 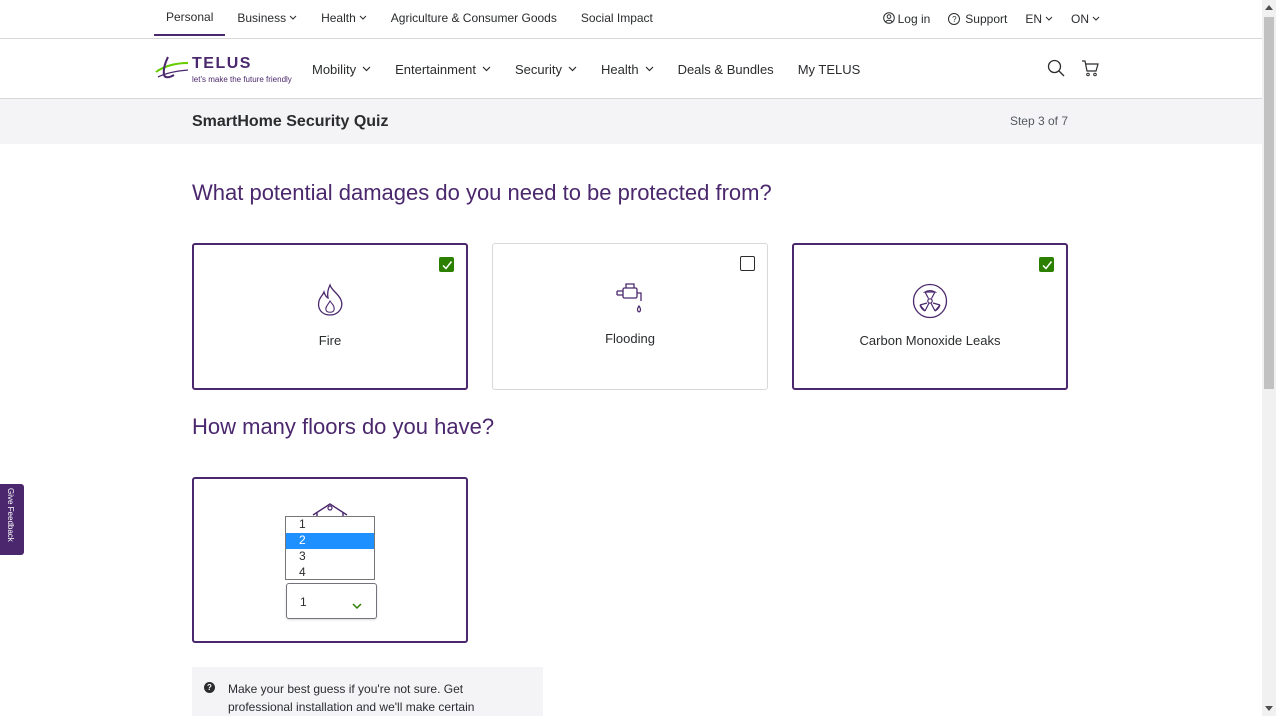 I want to click on scrollbar-thumb, so click(x=1269, y=203).